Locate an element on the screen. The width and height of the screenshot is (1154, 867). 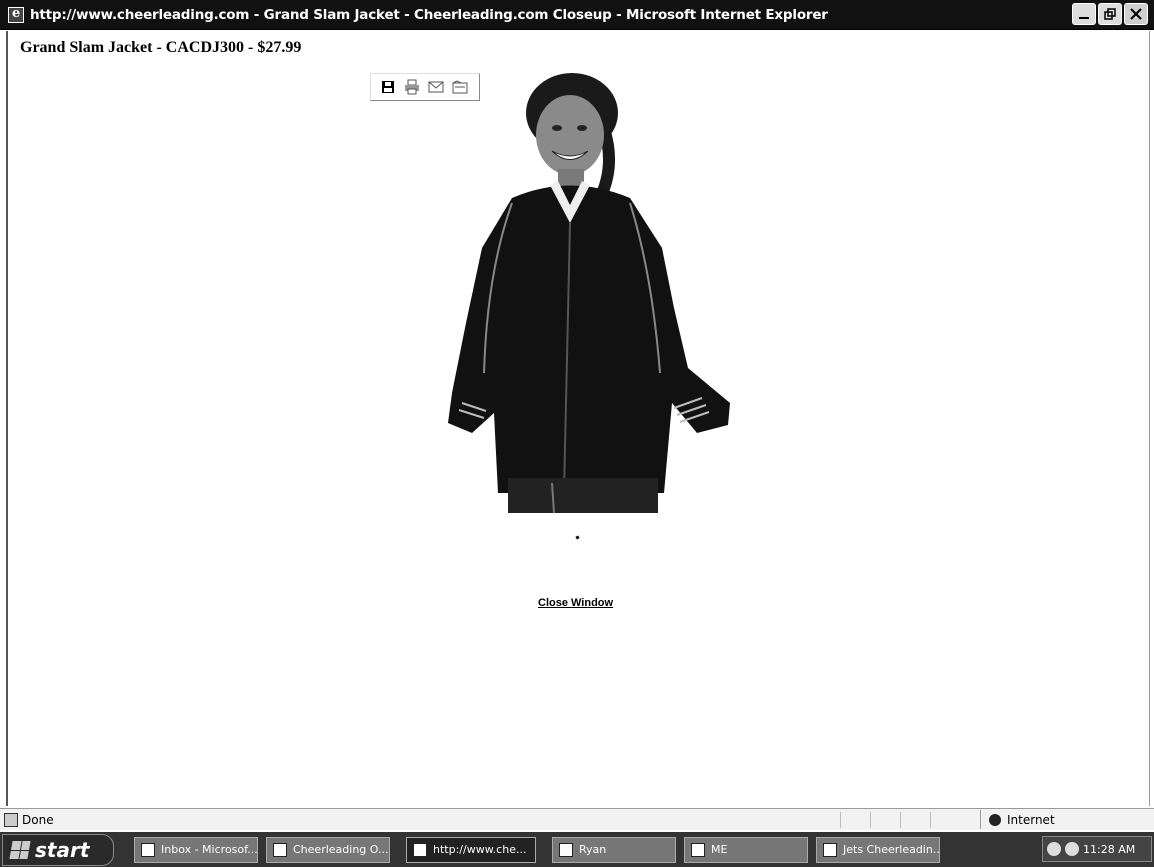
minimize-icon is located at coordinates (1084, 18).